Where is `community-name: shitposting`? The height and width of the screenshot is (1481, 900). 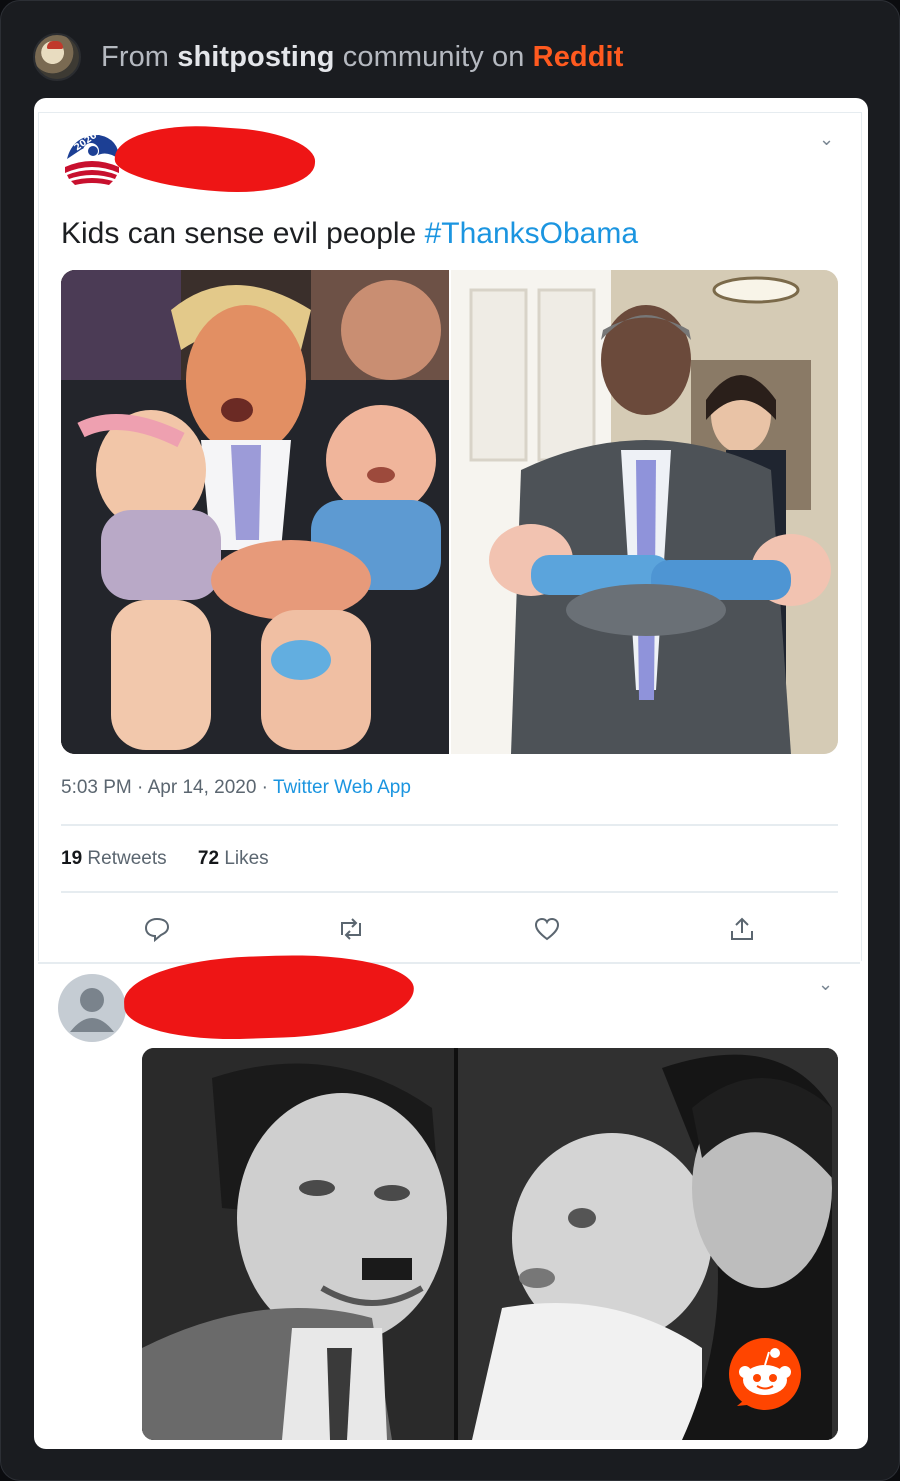
community-name: shitposting is located at coordinates (255, 57).